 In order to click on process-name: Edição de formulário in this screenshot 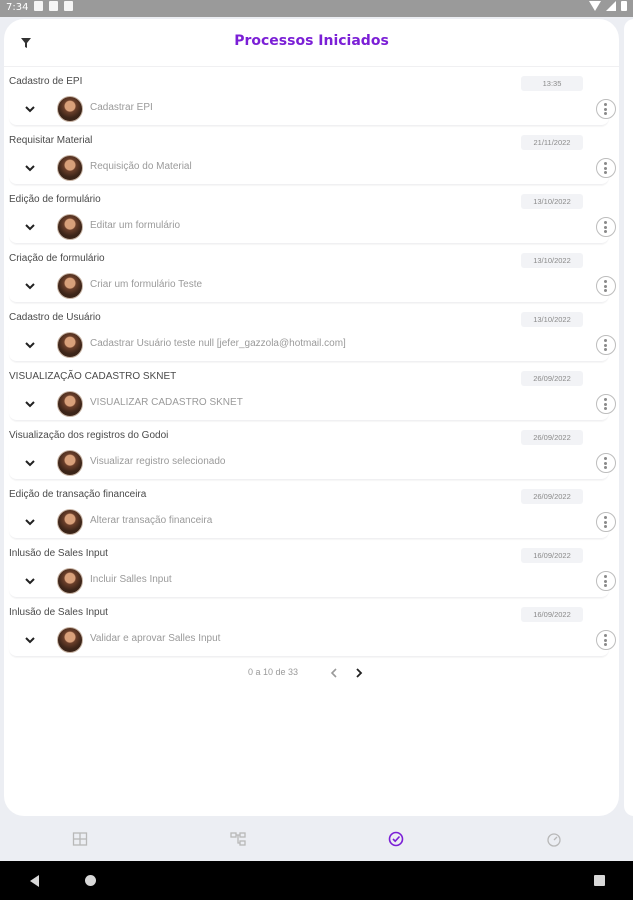, I will do `click(55, 199)`.